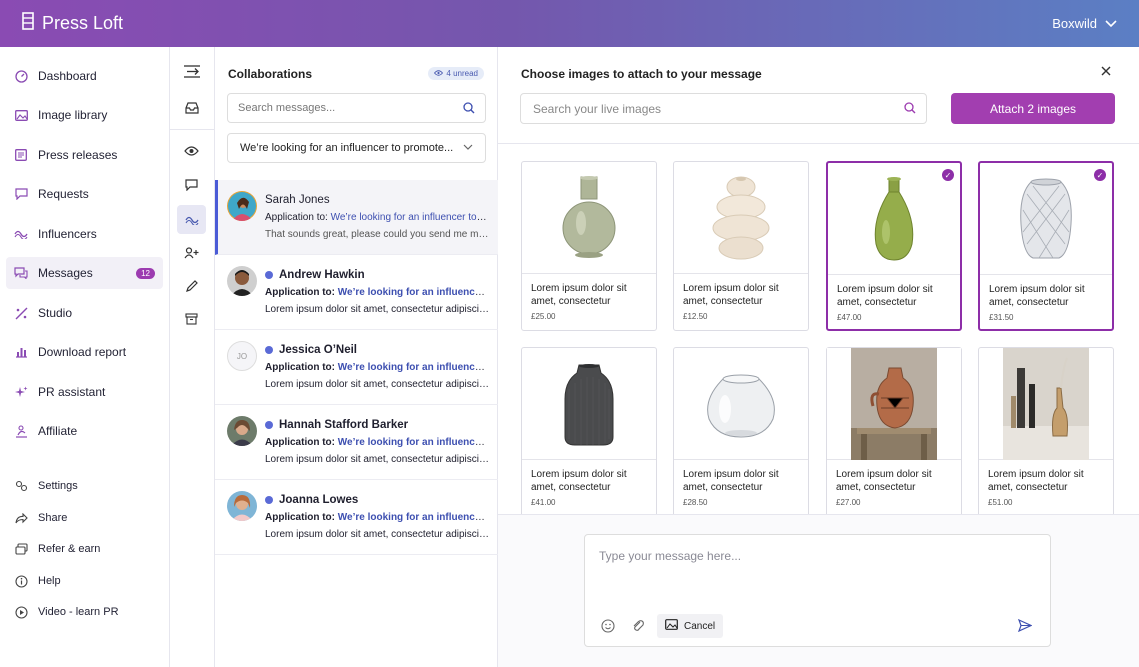 This screenshot has width=1139, height=667. Describe the element at coordinates (638, 627) in the screenshot. I see `paperclip-icon` at that location.